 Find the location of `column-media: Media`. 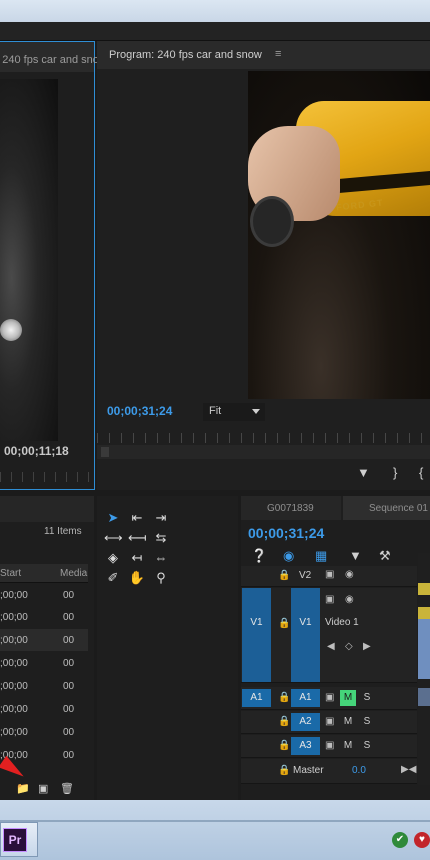

column-media: Media is located at coordinates (73, 573).